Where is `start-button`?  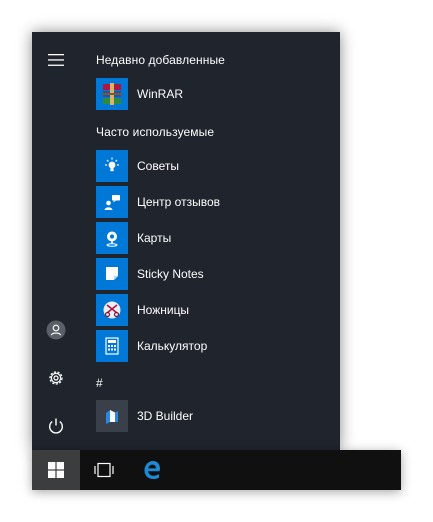 start-button is located at coordinates (56, 470).